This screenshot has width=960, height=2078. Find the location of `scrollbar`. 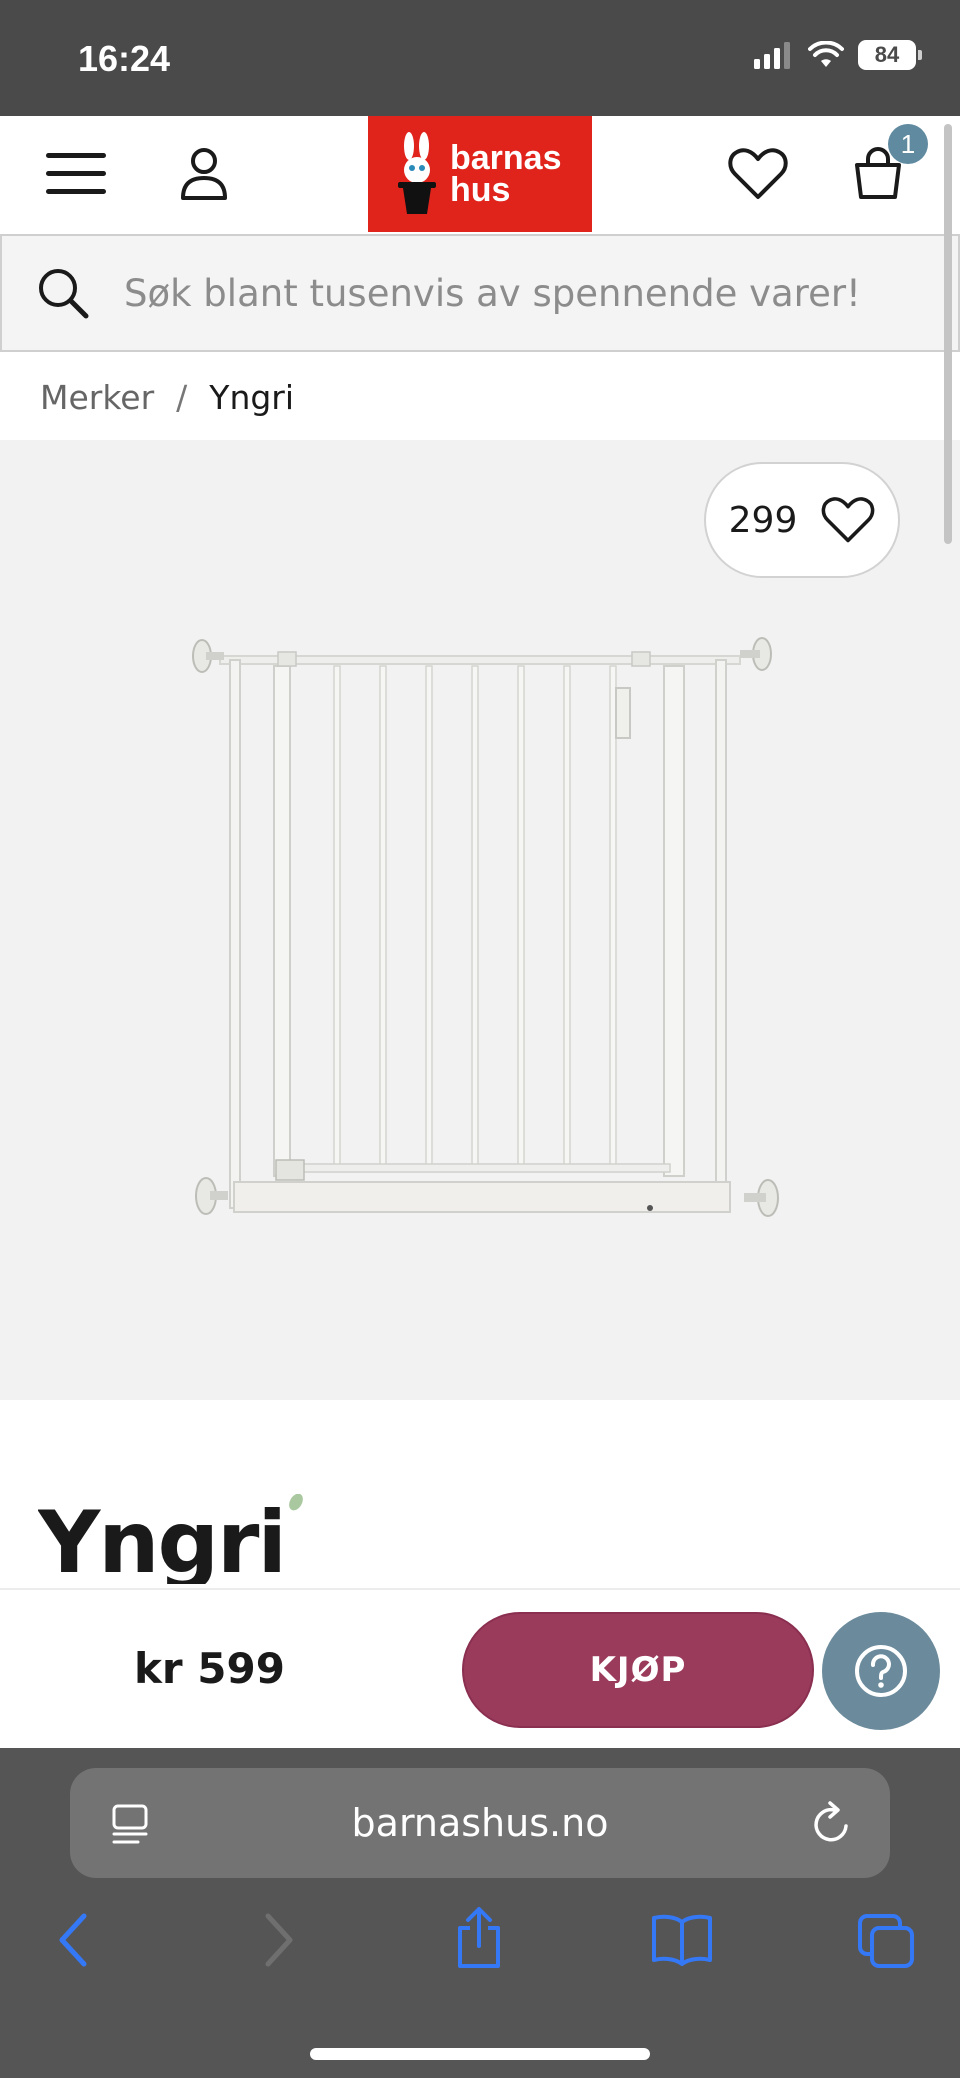

scrollbar is located at coordinates (948, 334).